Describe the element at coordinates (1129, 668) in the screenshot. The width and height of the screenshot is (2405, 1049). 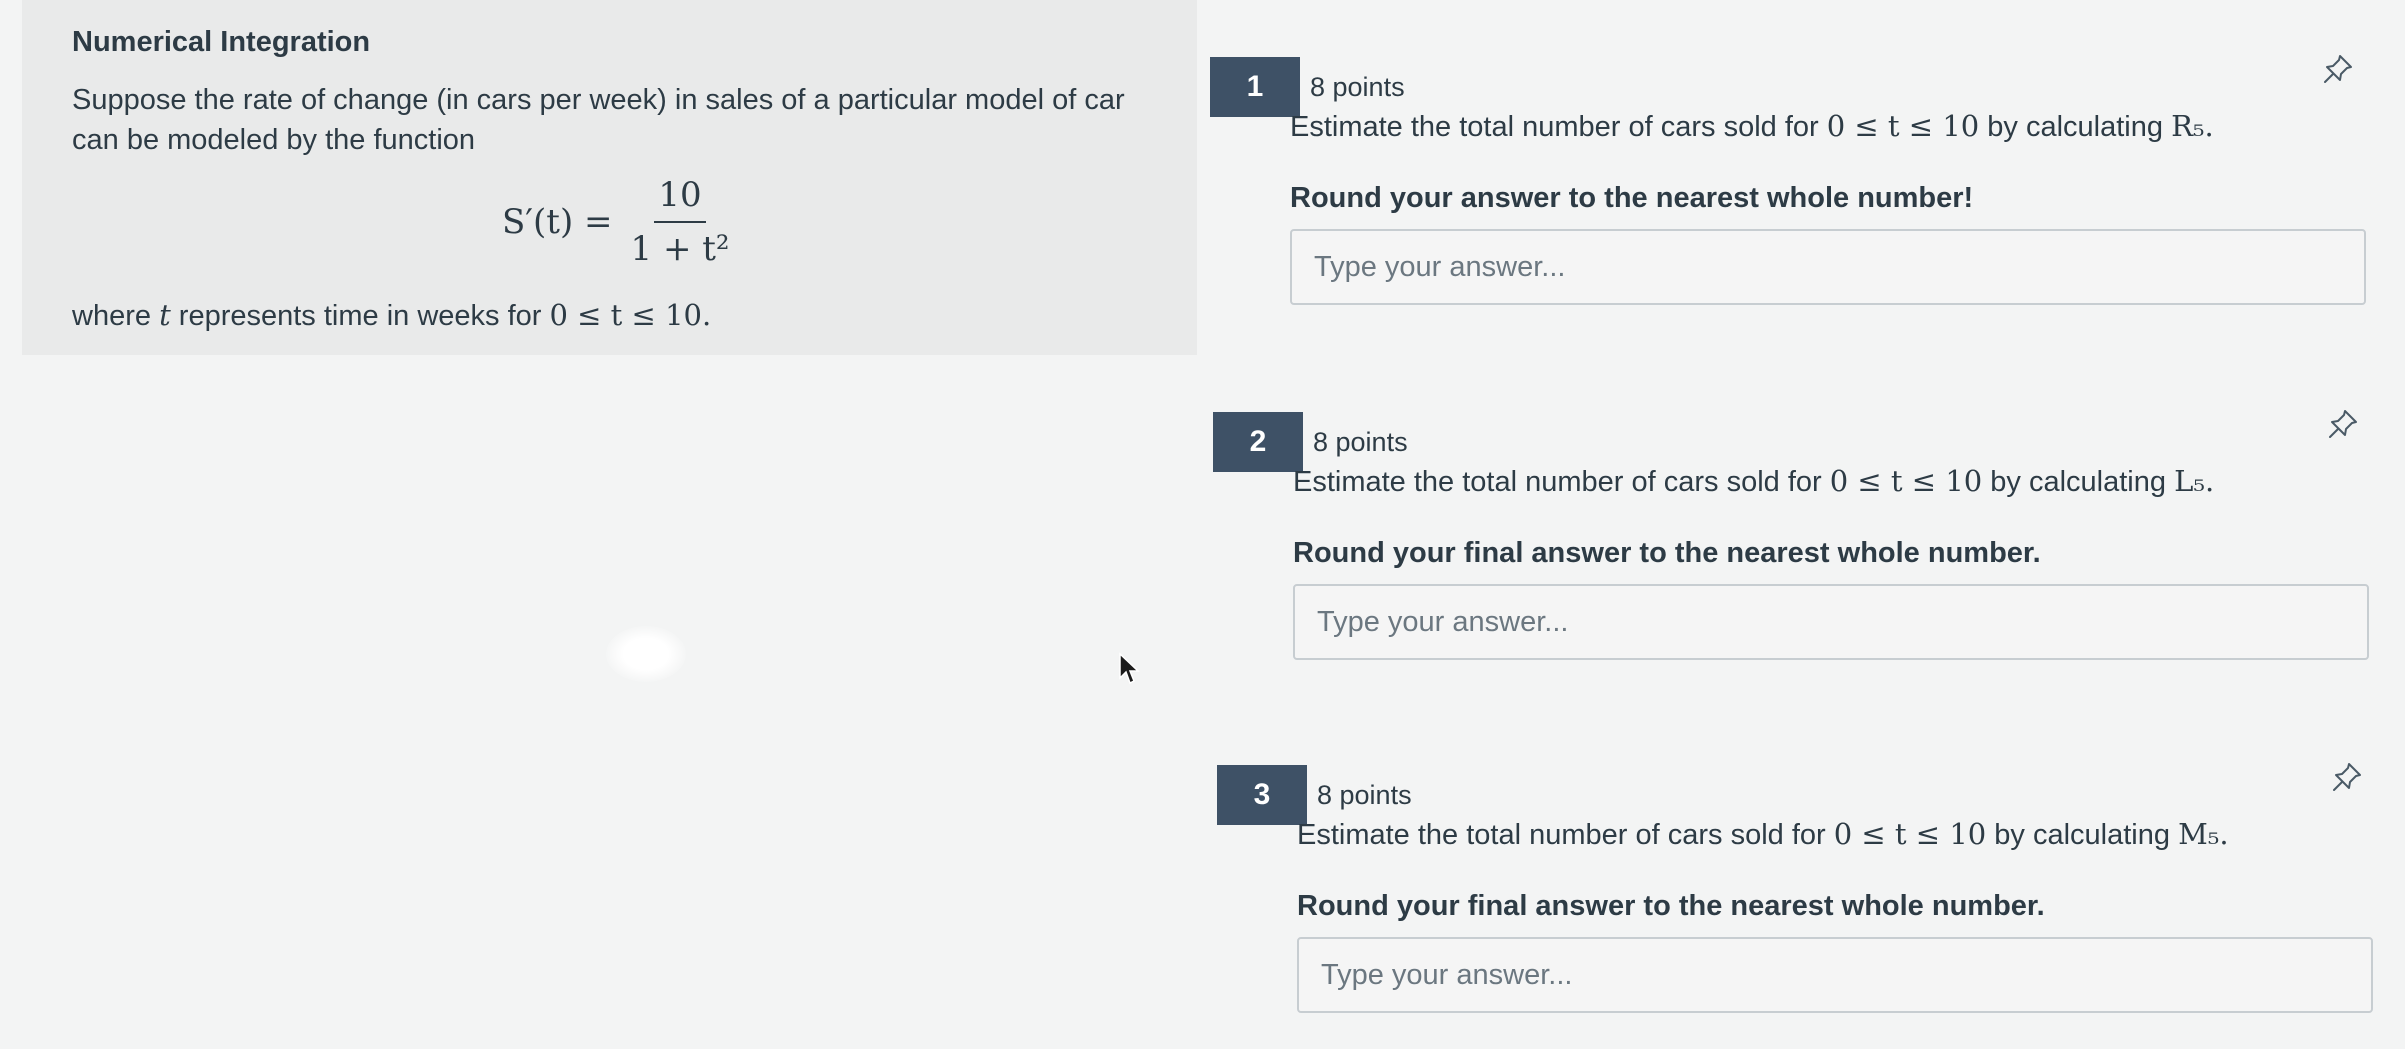
I see `mouse-cursor-icon` at that location.